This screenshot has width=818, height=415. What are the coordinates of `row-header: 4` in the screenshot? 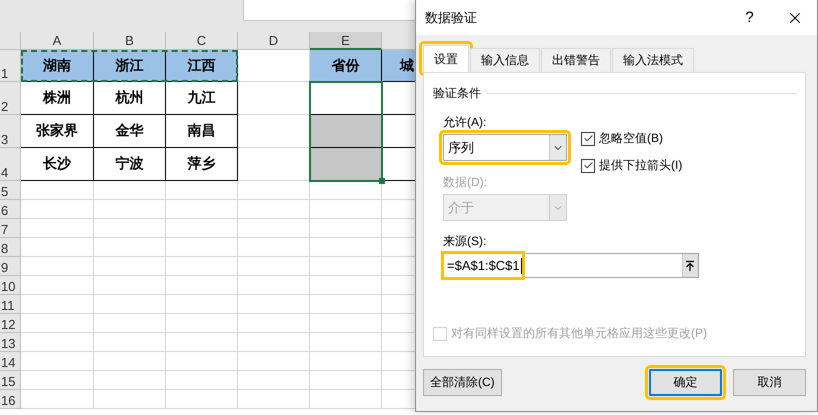 It's located at (10, 164).